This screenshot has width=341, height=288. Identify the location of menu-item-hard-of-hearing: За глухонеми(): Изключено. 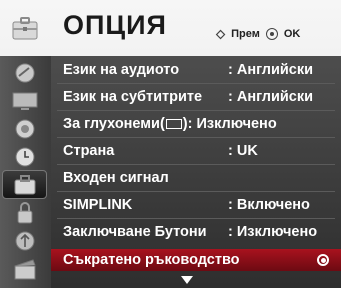
(196, 124).